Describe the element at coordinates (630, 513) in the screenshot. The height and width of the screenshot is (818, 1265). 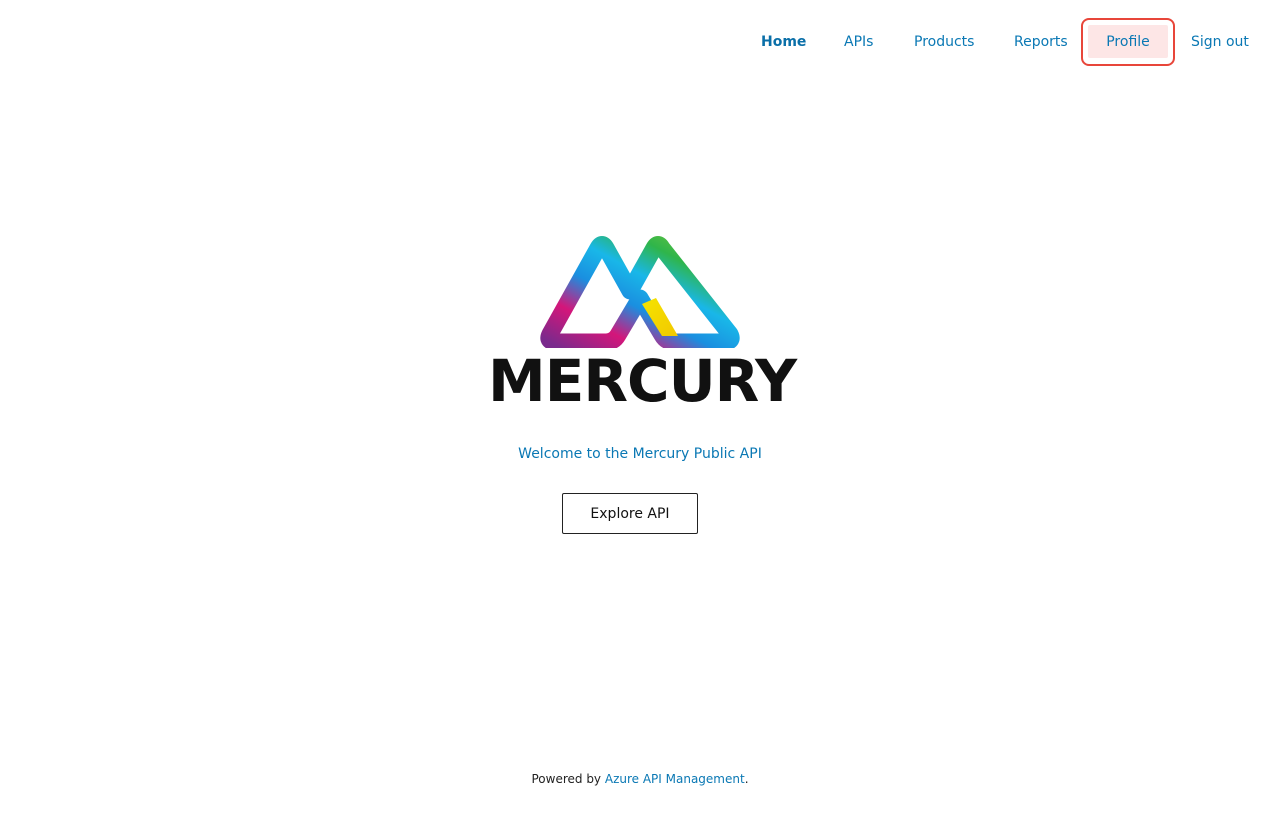
I see `explore-api-button: Explore API` at that location.